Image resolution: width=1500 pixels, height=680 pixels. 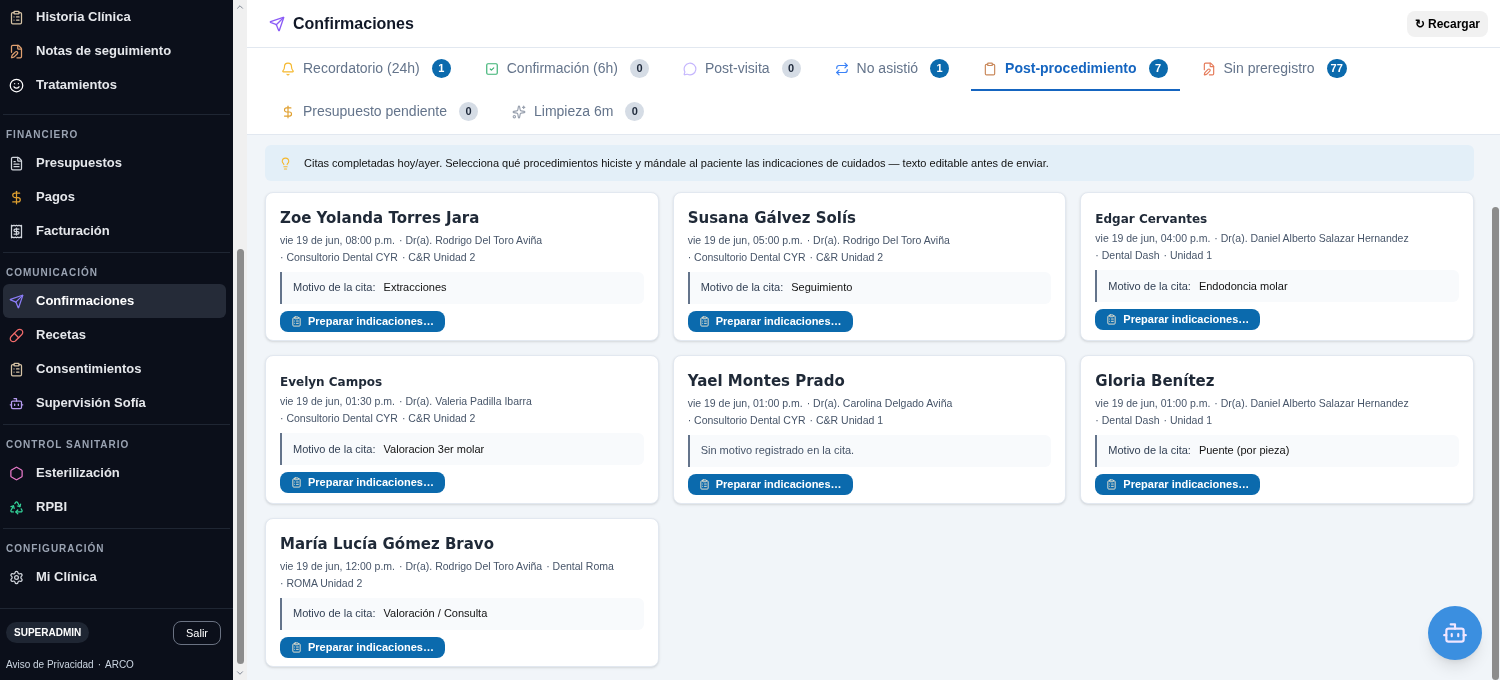 What do you see at coordinates (1244, 451) in the screenshot?
I see `reason-value: Puente (por pieza)` at bounding box center [1244, 451].